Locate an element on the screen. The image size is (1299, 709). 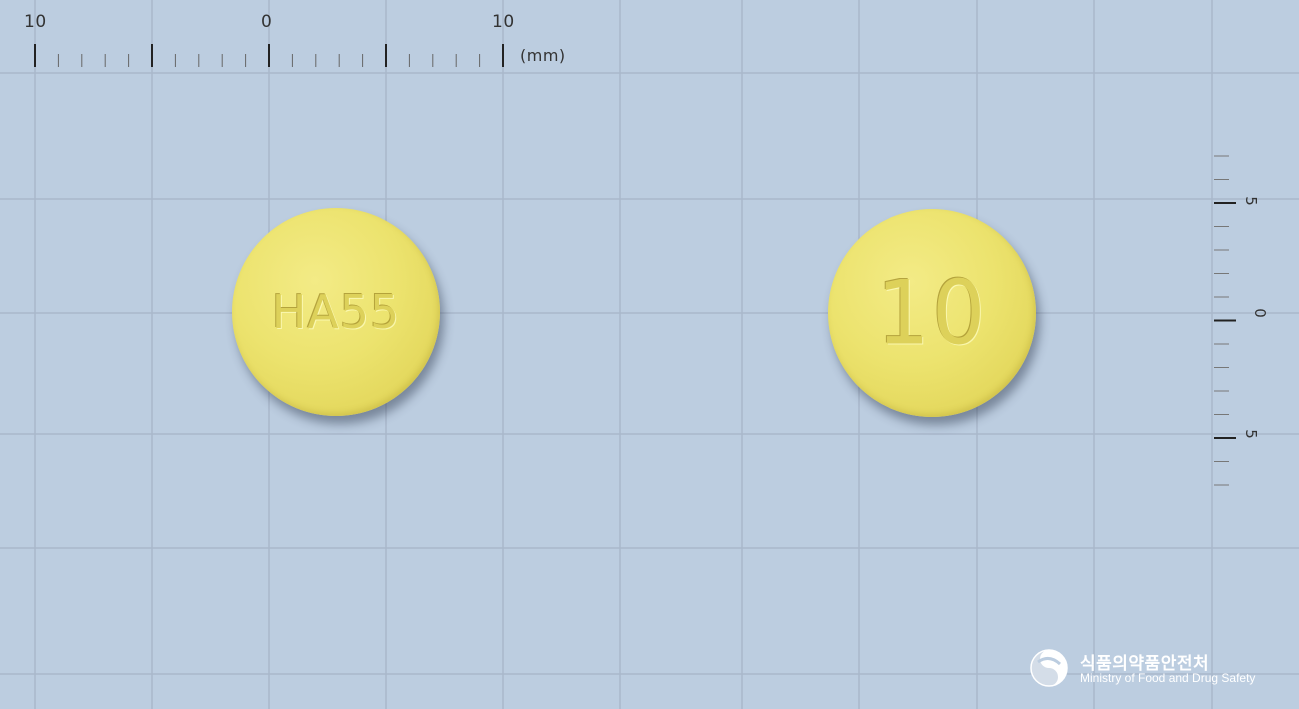
pill-front: HA55 is located at coordinates (336, 312).